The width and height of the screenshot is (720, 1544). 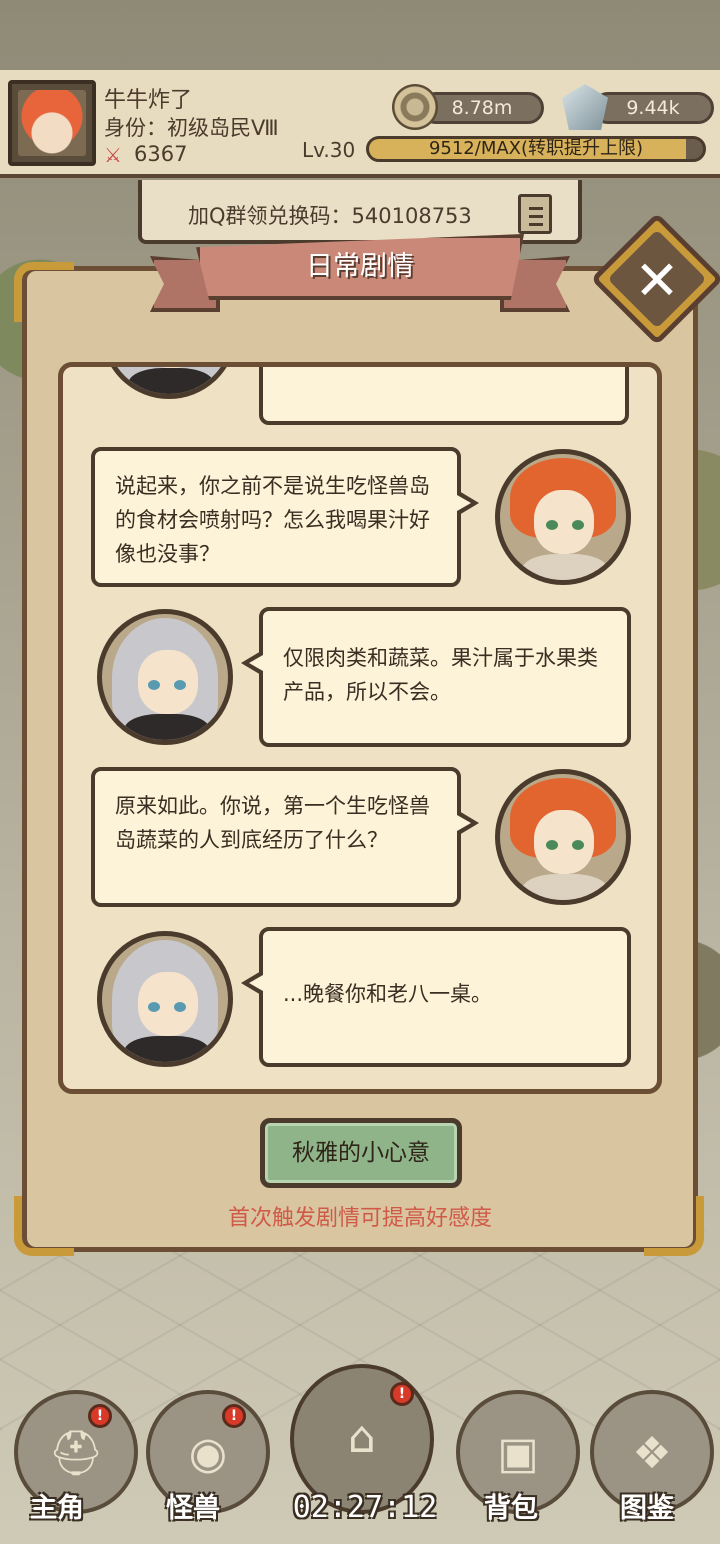 I want to click on player-title: 身份：初级岛民Ⅷ, so click(x=191, y=128).